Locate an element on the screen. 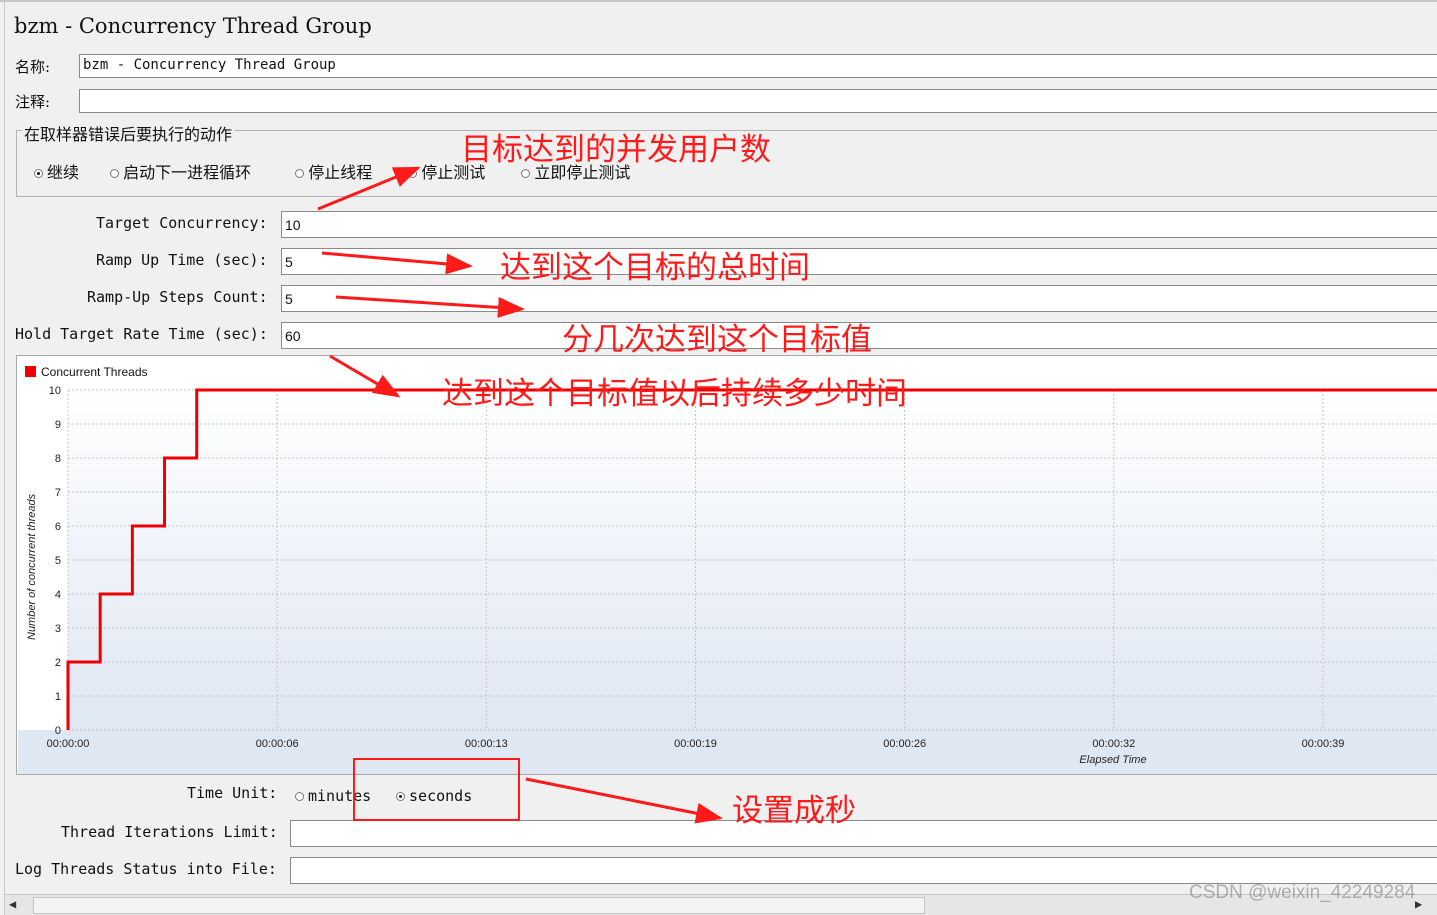 Image resolution: width=1437 pixels, height=915 pixels. arrow-ramp-up-steps is located at coordinates (430, 306).